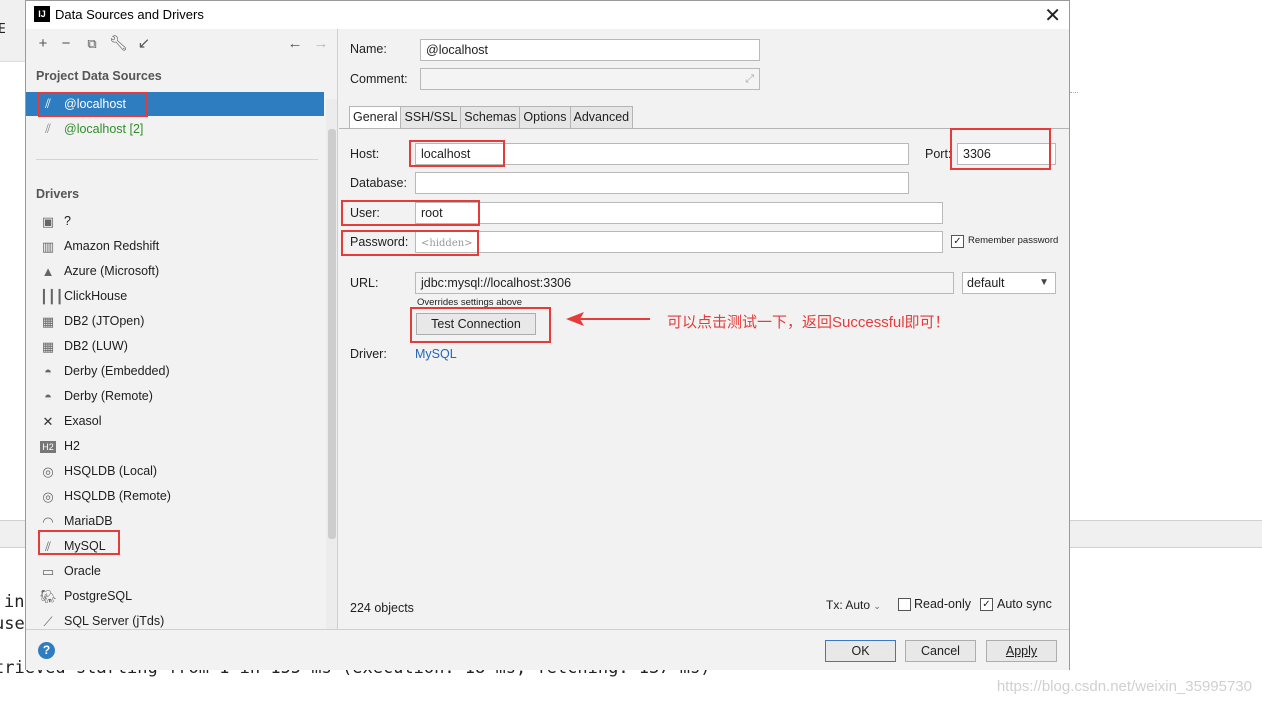  I want to click on auto-sync-checkbox: ✓, so click(986, 604).